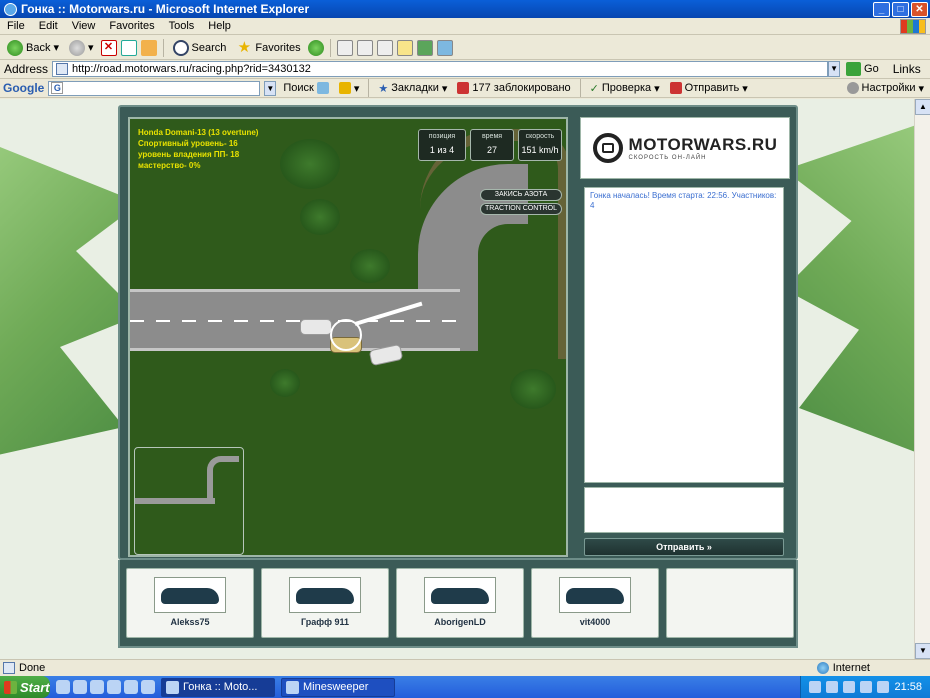 The height and width of the screenshot is (698, 930). What do you see at coordinates (219, 26) in the screenshot?
I see `menu-help: Help` at bounding box center [219, 26].